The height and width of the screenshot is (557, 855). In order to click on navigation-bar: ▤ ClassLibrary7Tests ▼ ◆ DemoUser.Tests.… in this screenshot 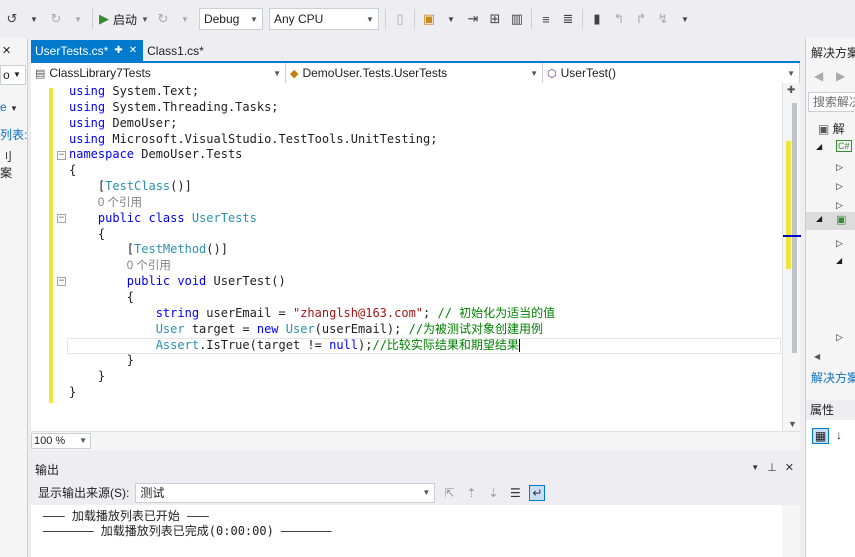, I will do `click(415, 72)`.